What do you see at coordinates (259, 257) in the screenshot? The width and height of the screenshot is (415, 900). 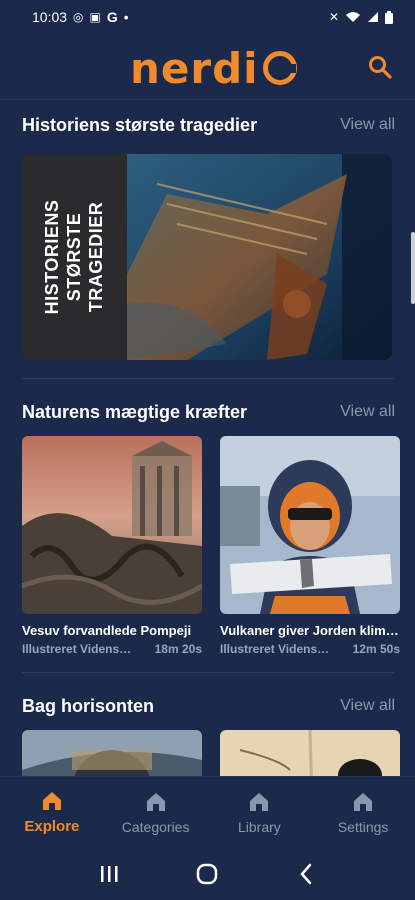 I see `shipwreck-image` at bounding box center [259, 257].